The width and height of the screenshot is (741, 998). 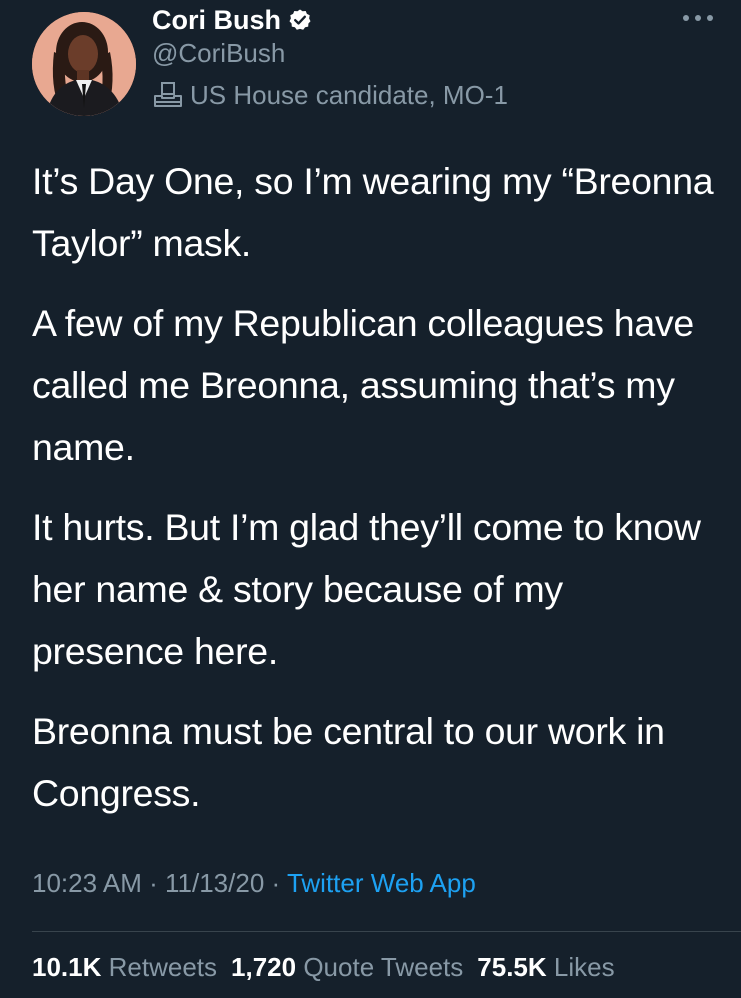 What do you see at coordinates (87, 883) in the screenshot?
I see `tweet-time: 10:23 AM` at bounding box center [87, 883].